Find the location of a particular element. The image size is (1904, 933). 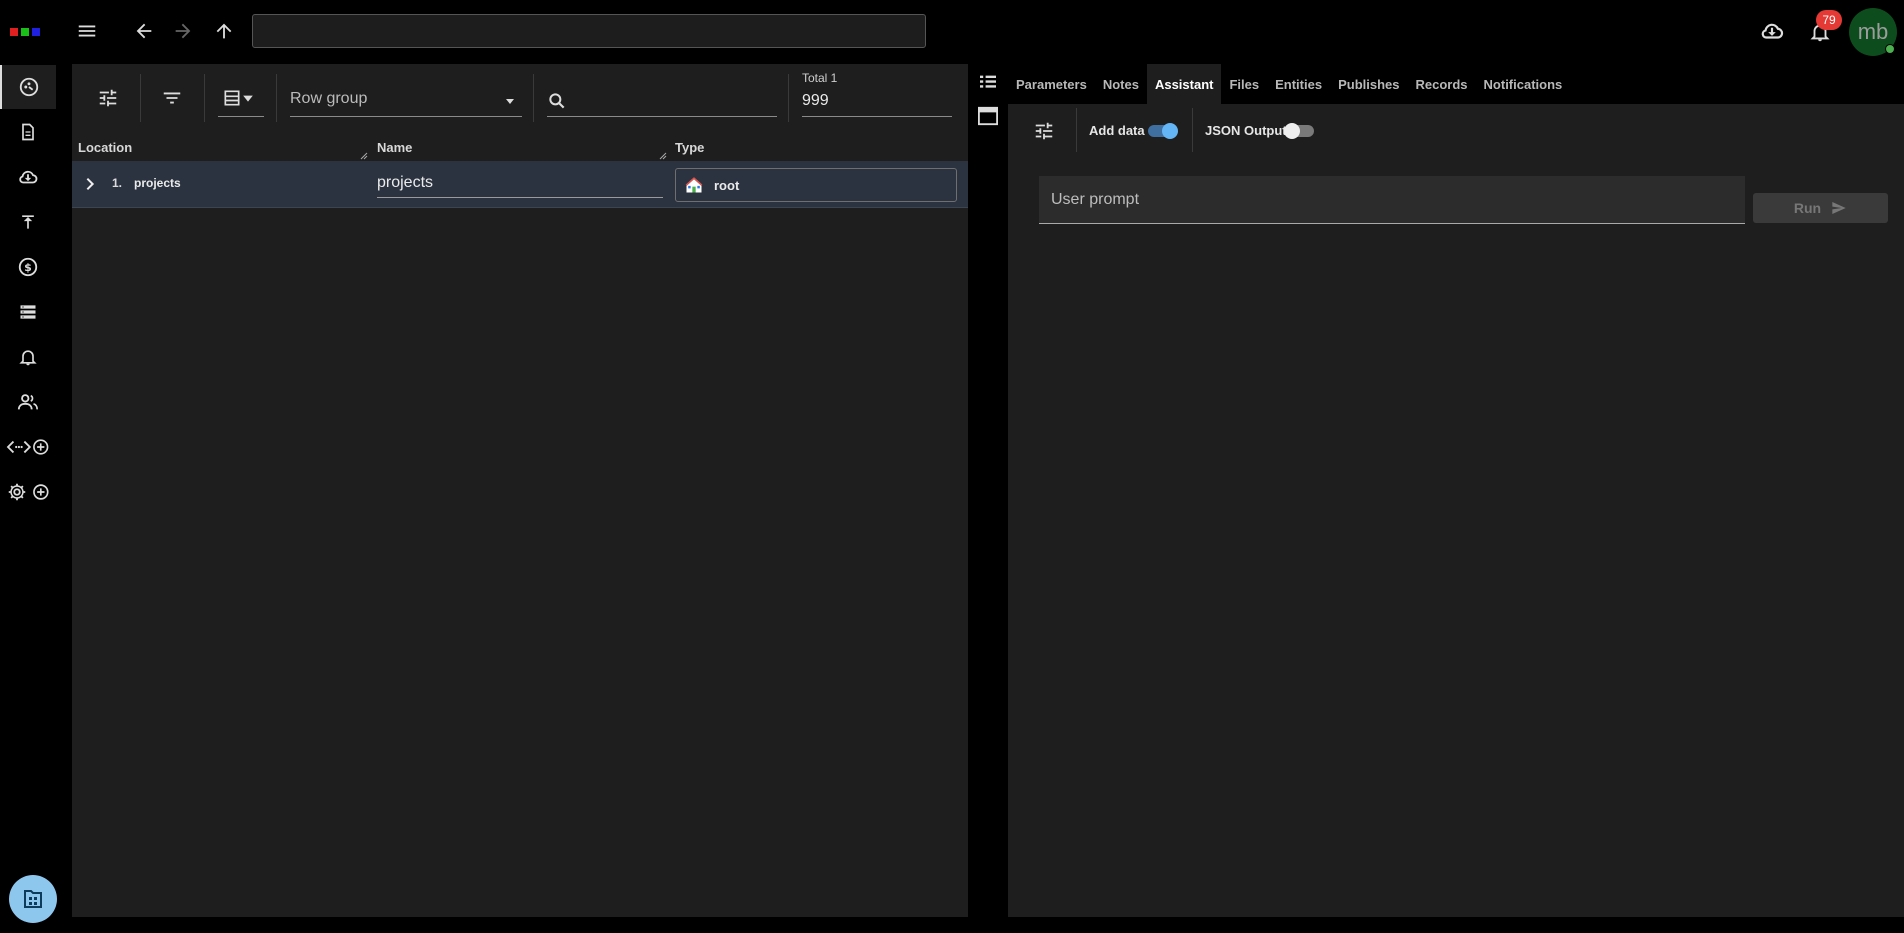

settings-add-icon is located at coordinates (28, 492).